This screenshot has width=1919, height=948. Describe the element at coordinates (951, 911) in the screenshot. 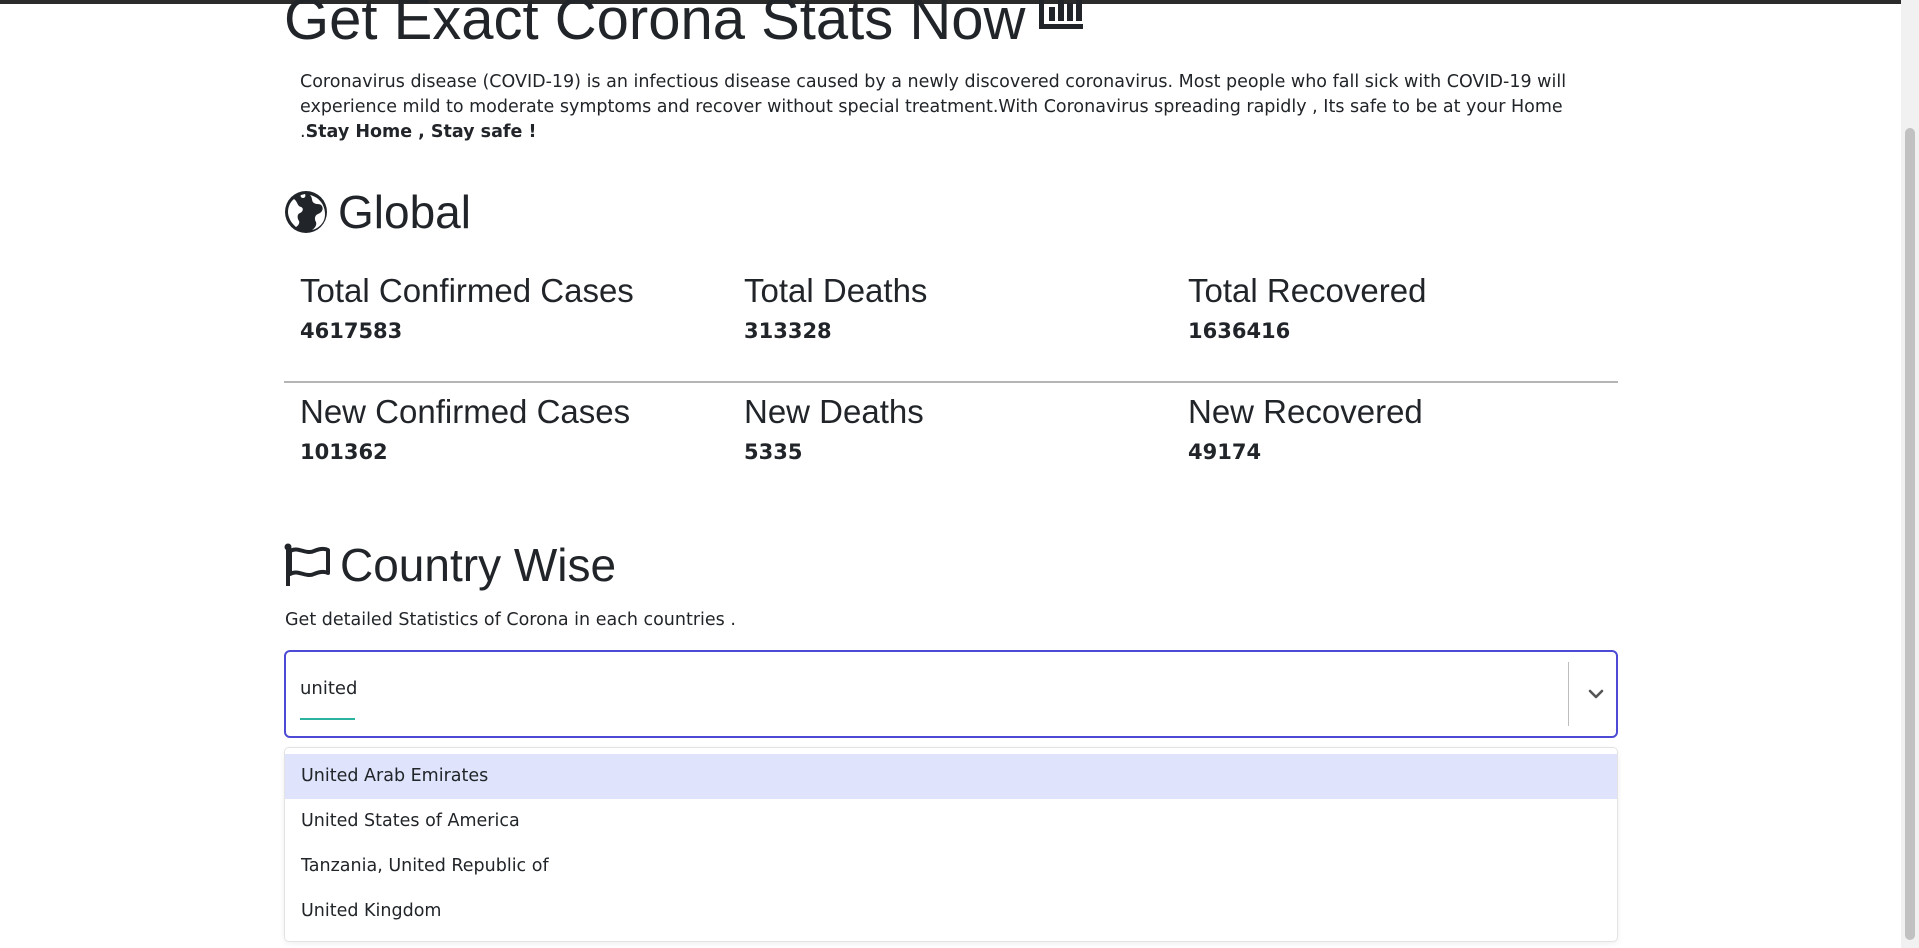

I see `dropdown-option-united-kingdom: United Kingdom` at that location.